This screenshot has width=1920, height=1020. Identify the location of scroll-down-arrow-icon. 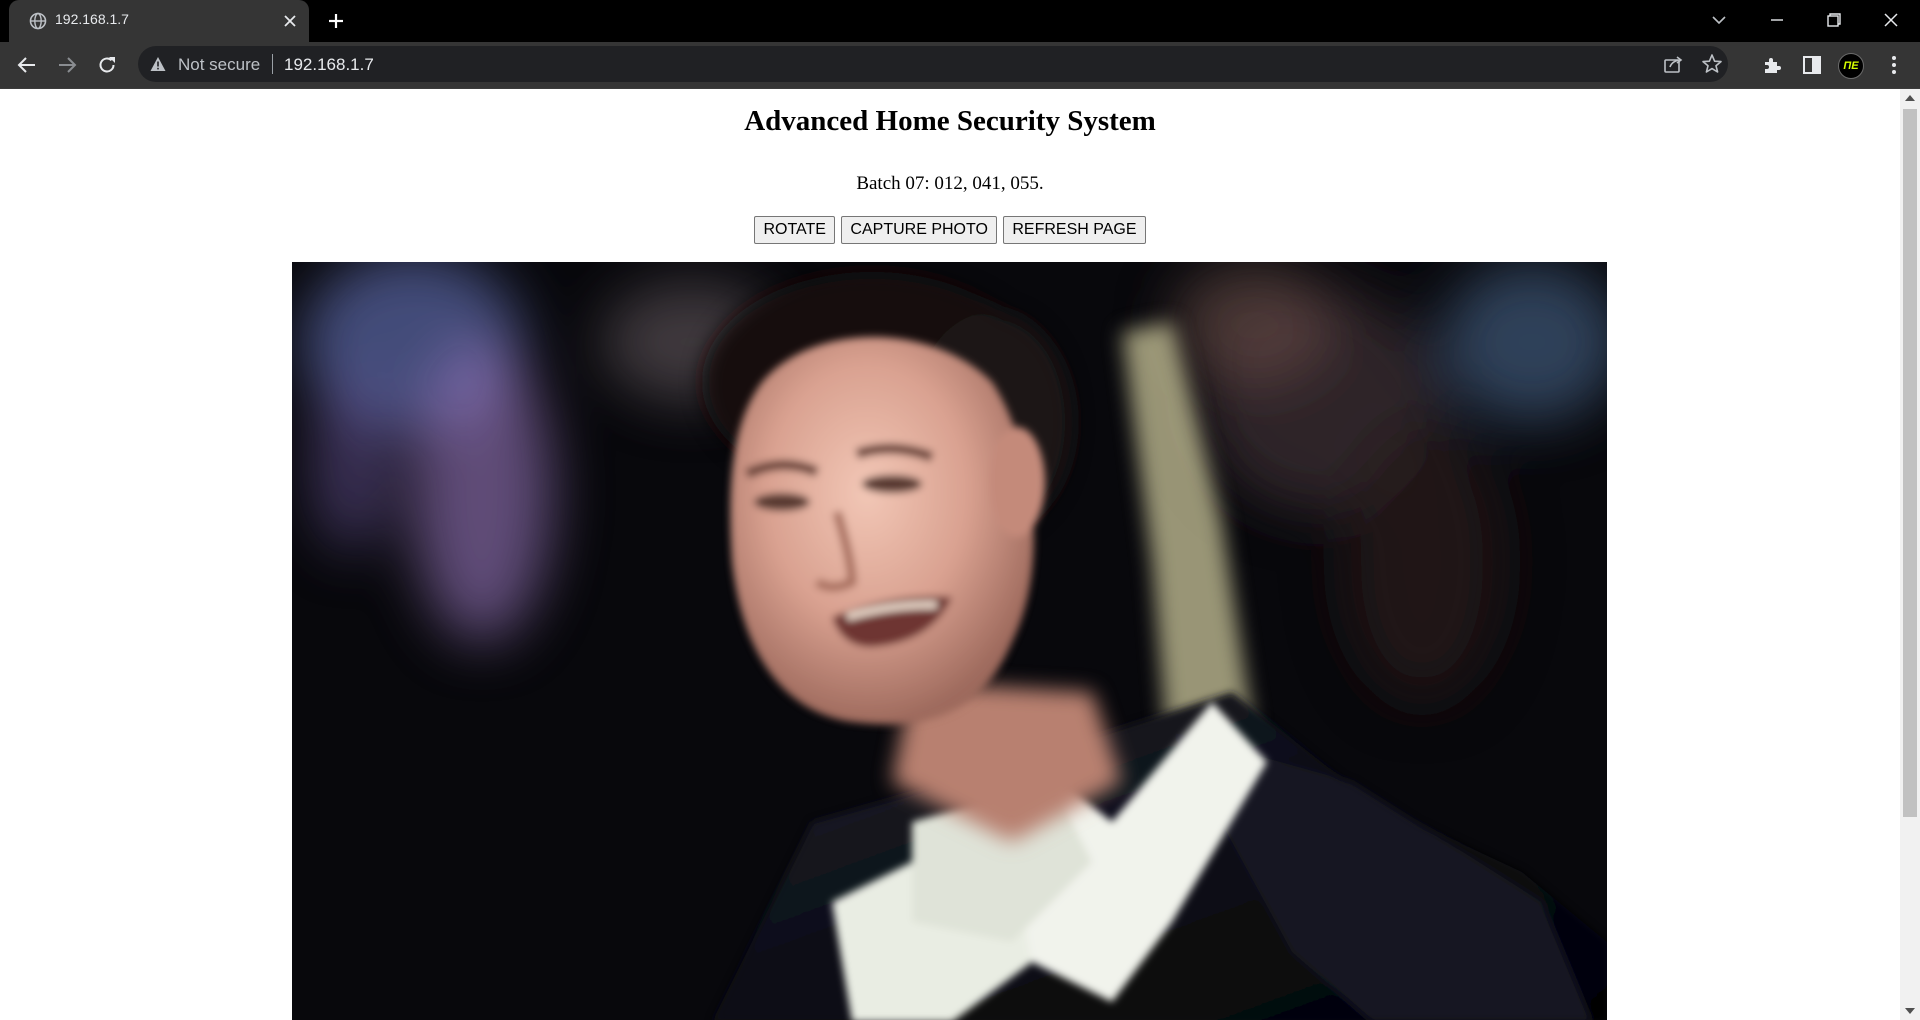
(1910, 1011).